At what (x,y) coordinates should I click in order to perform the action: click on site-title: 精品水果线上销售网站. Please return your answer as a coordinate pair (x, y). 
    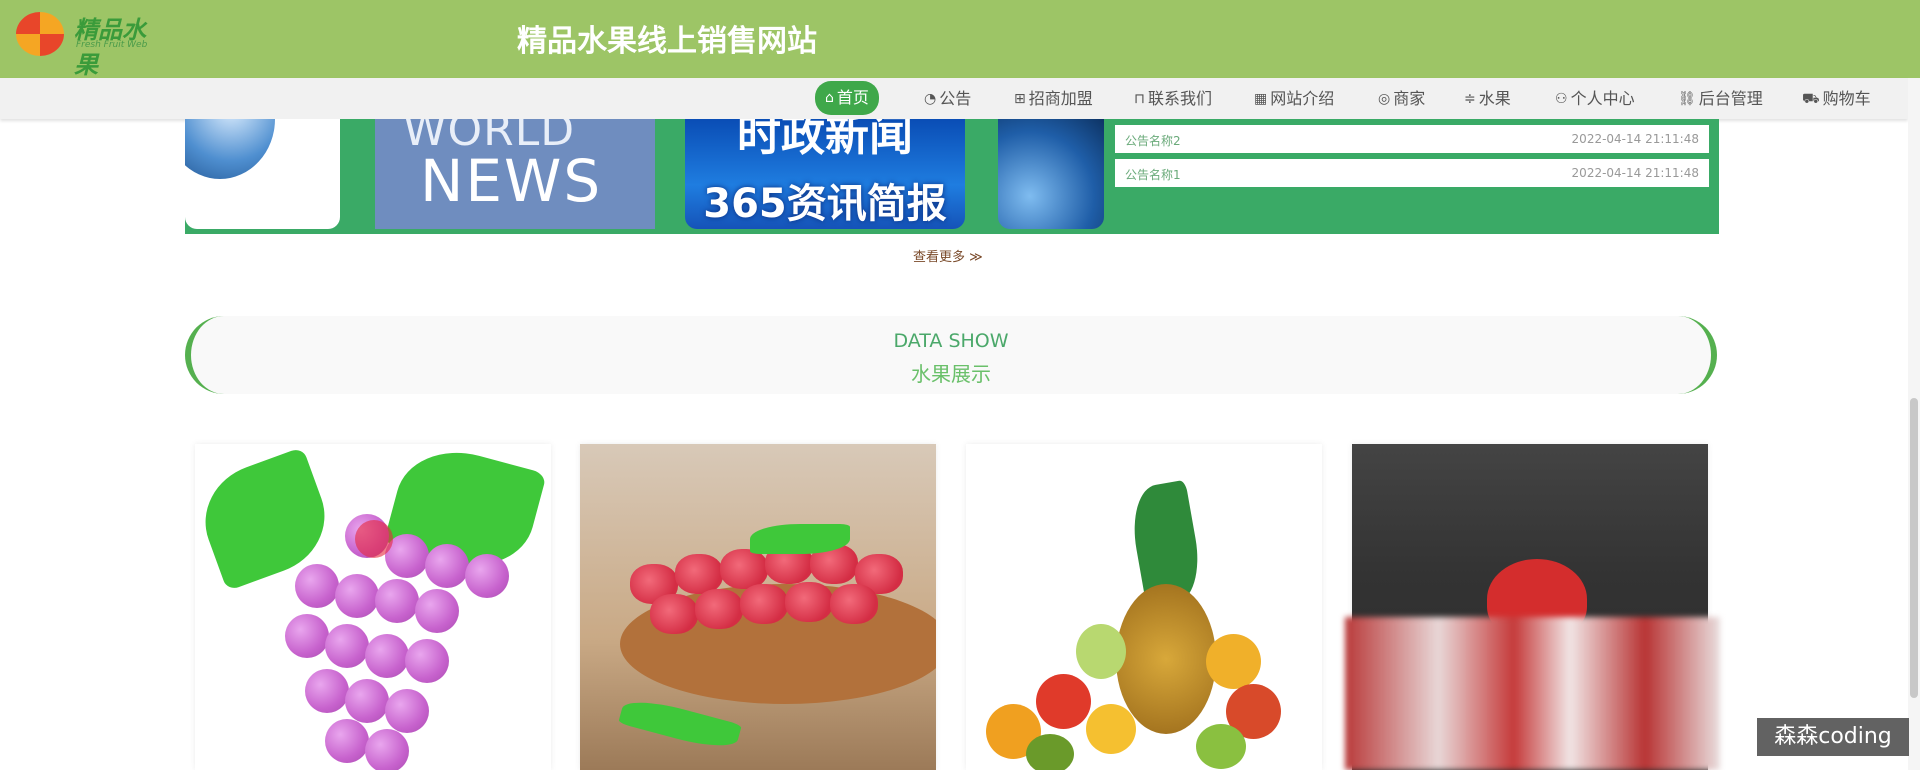
    Looking at the image, I should click on (667, 41).